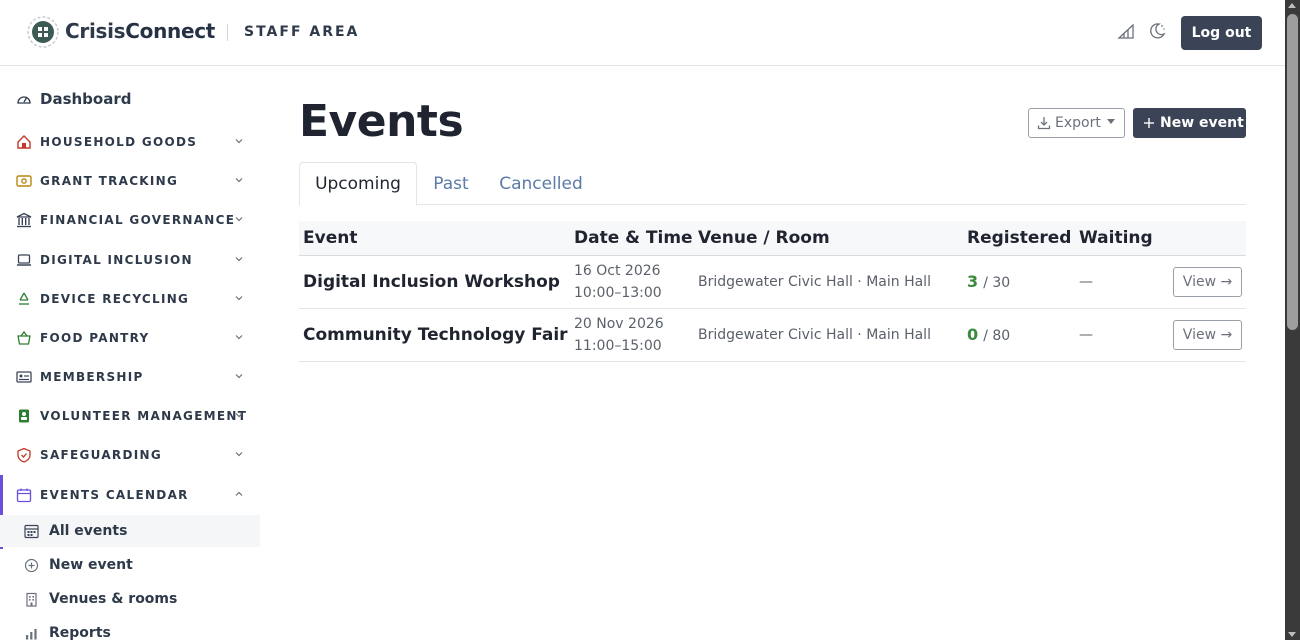 This screenshot has width=1300, height=640. I want to click on tab-cancelled: Cancelled, so click(541, 183).